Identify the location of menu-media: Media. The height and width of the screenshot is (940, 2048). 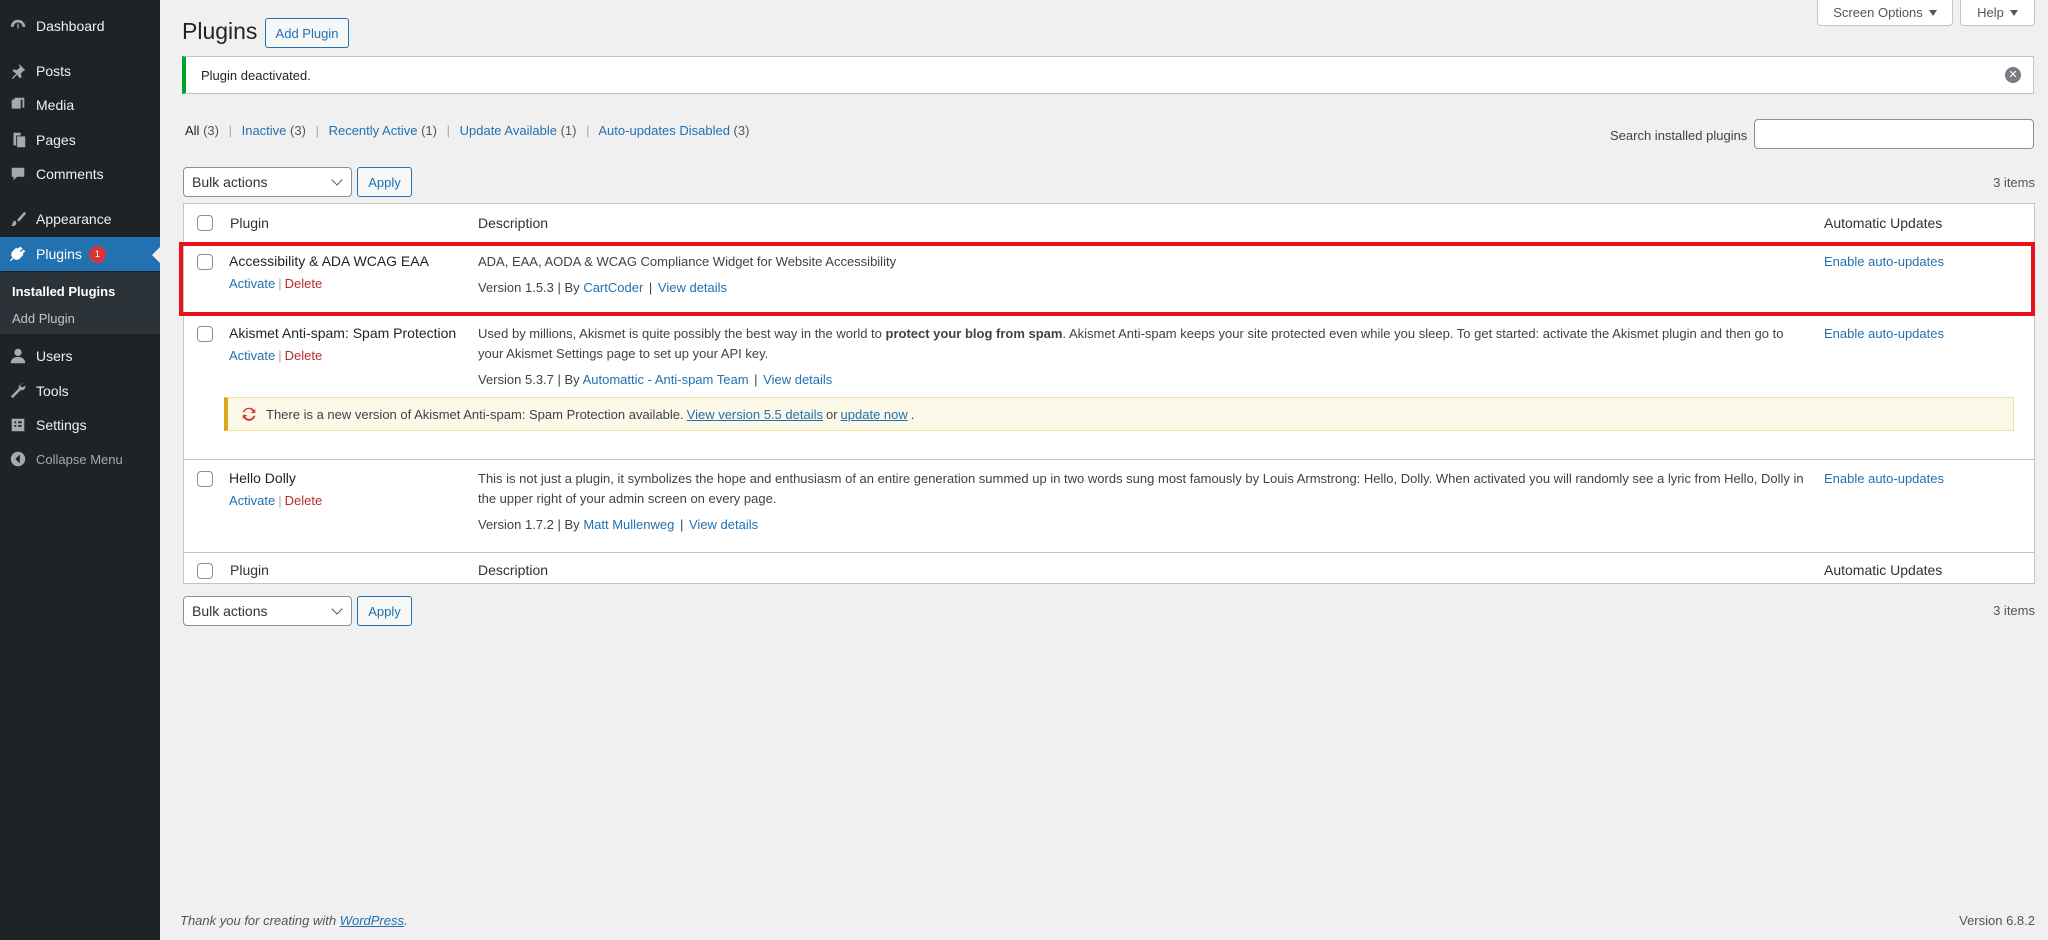
(80, 105).